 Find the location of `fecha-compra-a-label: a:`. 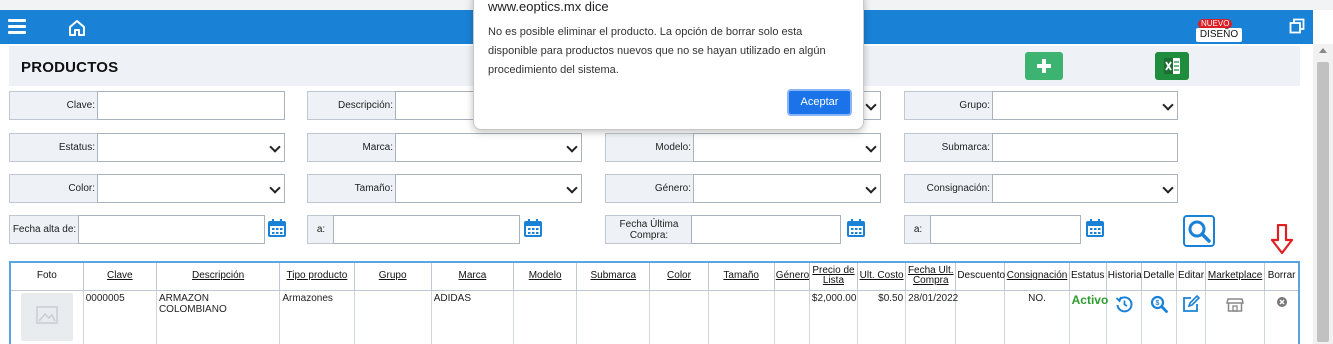

fecha-compra-a-label: a: is located at coordinates (917, 229).